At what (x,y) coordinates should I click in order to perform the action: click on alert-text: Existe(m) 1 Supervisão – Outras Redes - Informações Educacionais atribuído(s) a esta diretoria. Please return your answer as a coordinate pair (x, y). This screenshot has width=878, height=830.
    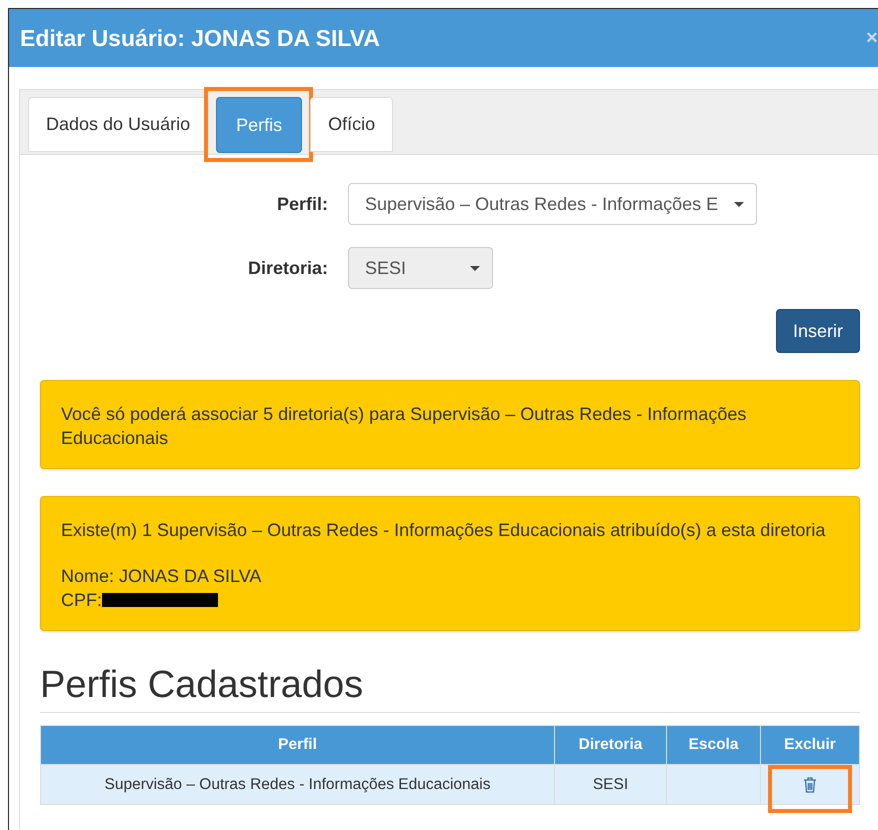
    Looking at the image, I should click on (443, 530).